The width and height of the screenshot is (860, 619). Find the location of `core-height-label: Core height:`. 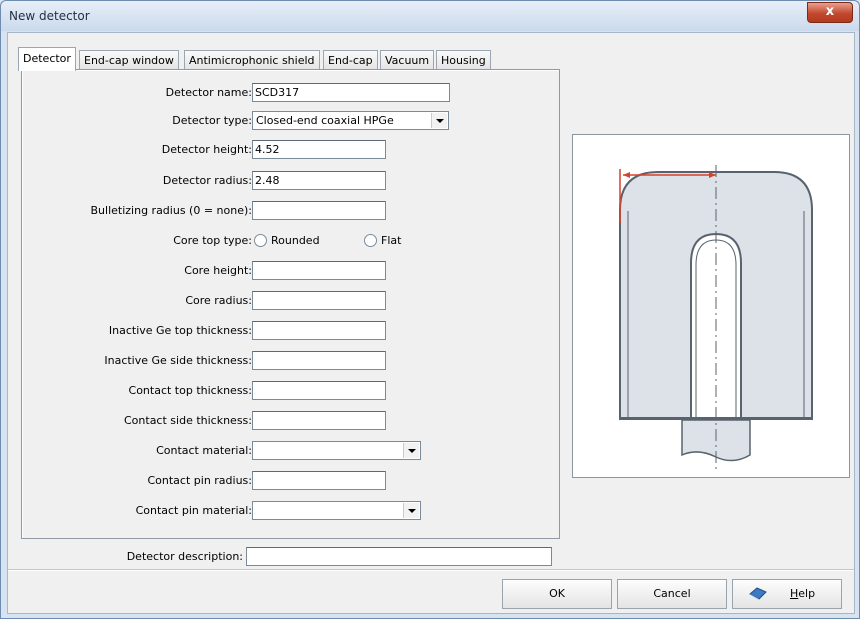

core-height-label: Core height: is located at coordinates (218, 270).